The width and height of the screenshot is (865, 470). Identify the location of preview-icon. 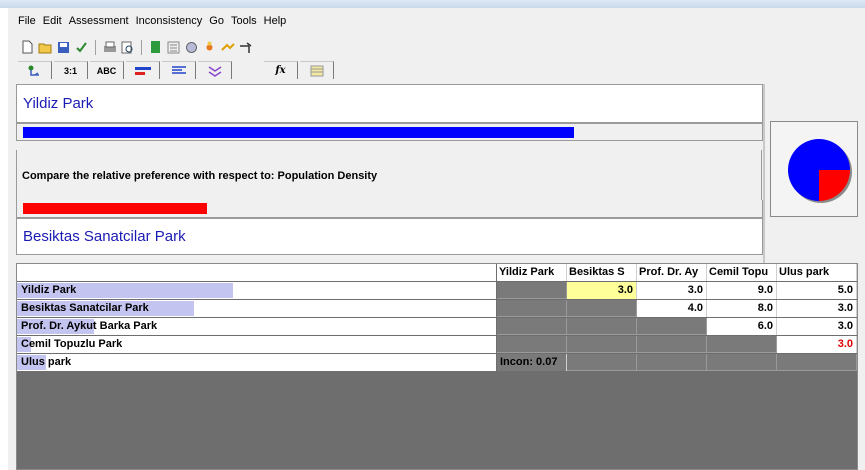
(127, 47).